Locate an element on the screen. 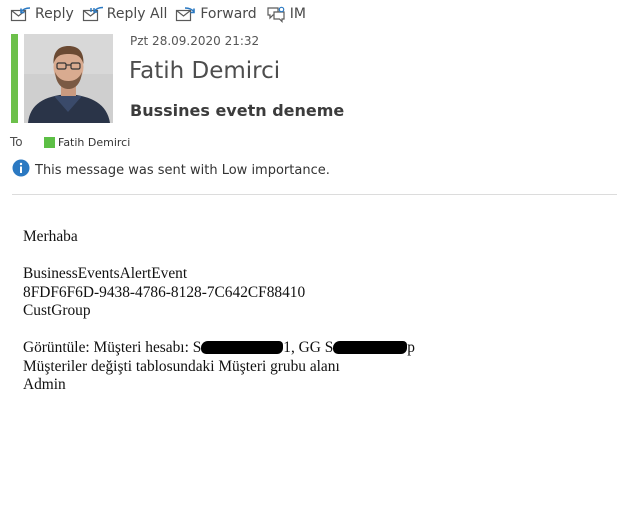 The width and height of the screenshot is (618, 514). body-event-id: 8FDF6F6D-9438-4786-8128-7C642CF88410 is located at coordinates (164, 292).